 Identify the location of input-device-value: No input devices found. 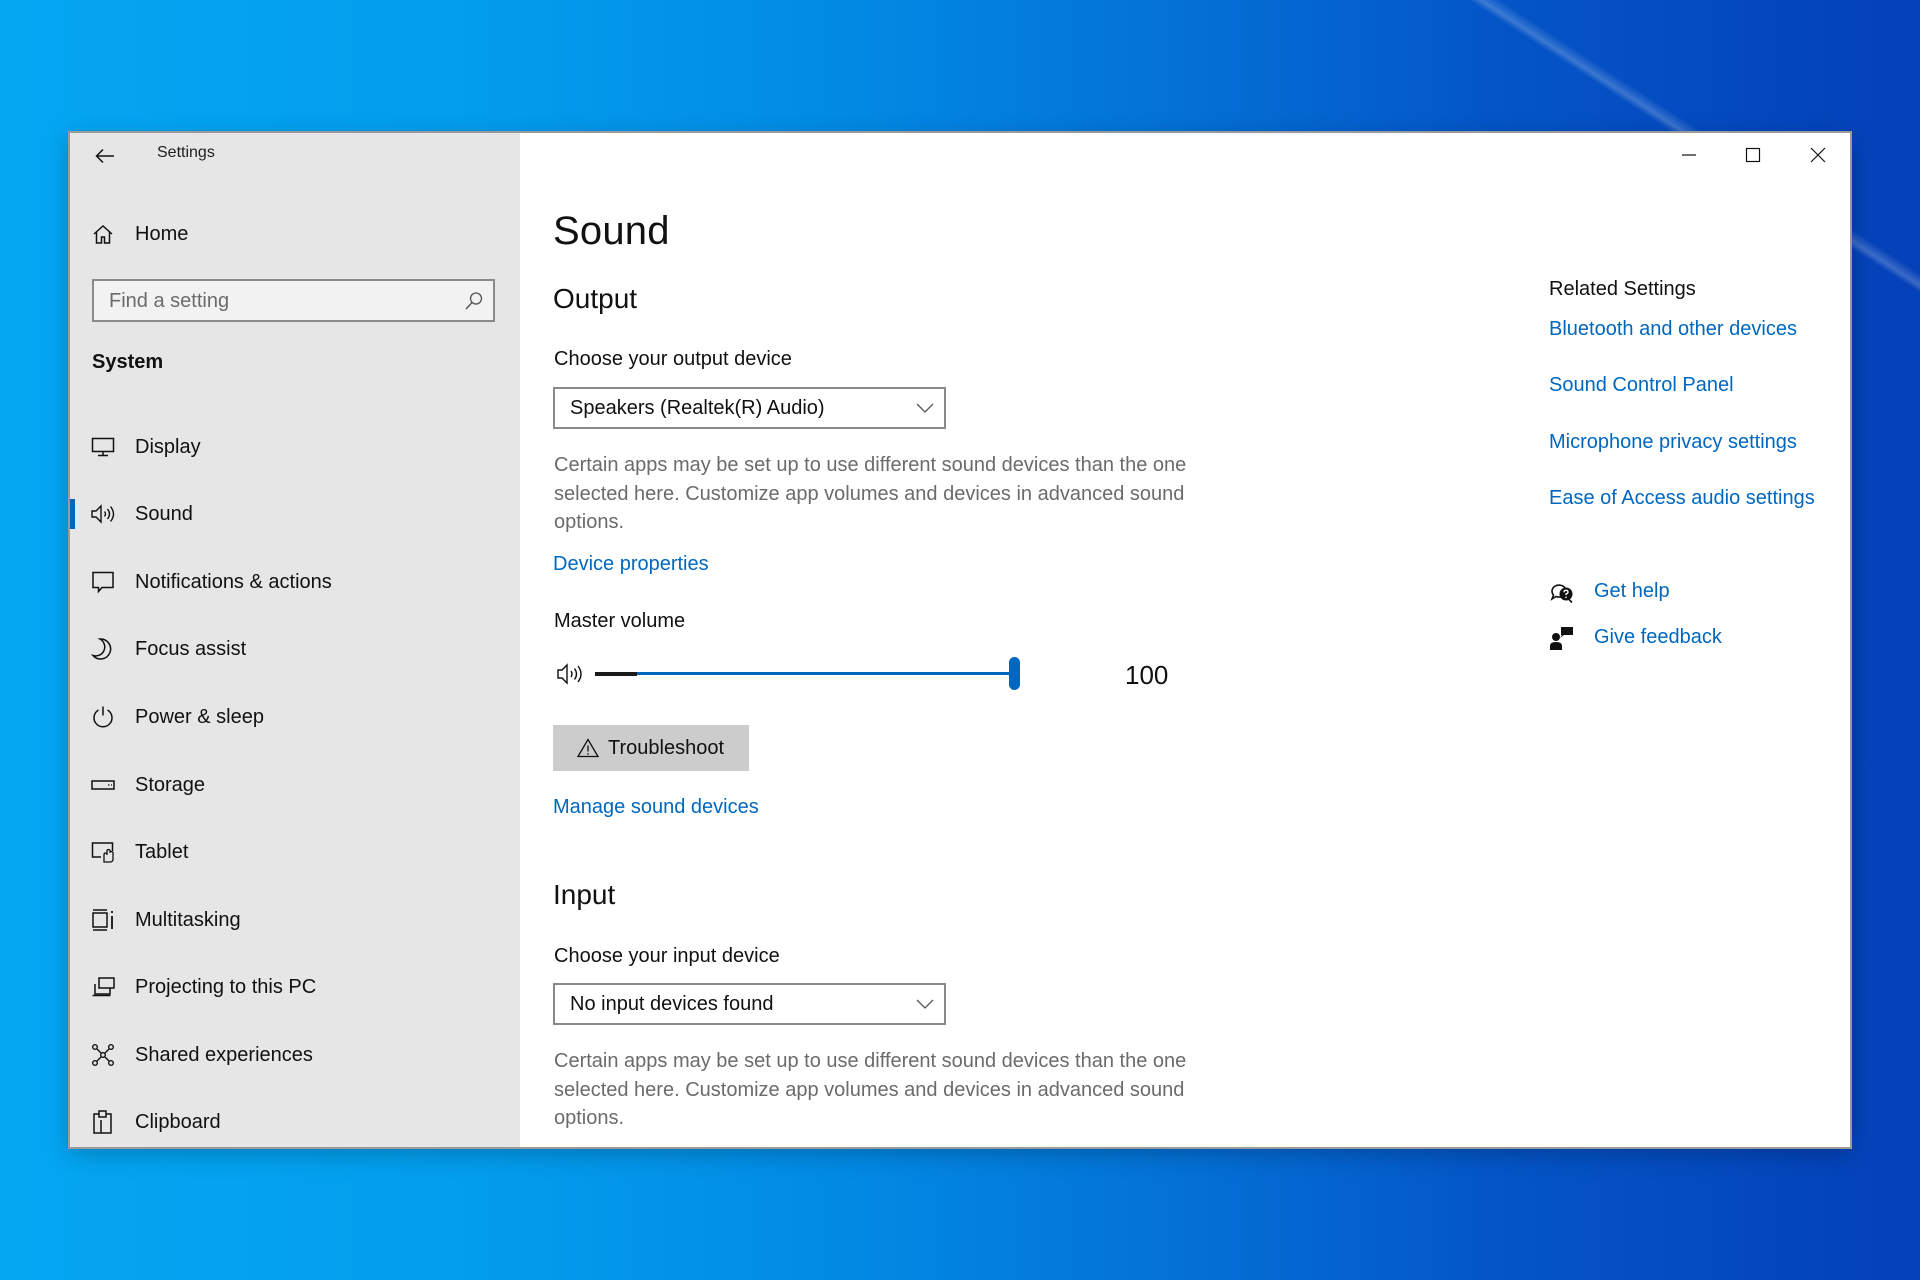
(672, 1004).